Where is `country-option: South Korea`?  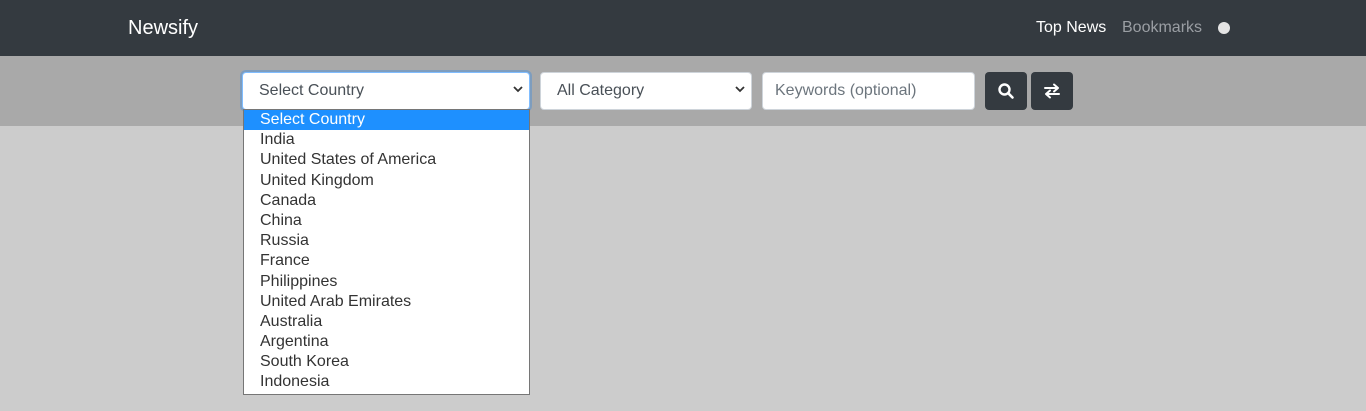
country-option: South Korea is located at coordinates (386, 362).